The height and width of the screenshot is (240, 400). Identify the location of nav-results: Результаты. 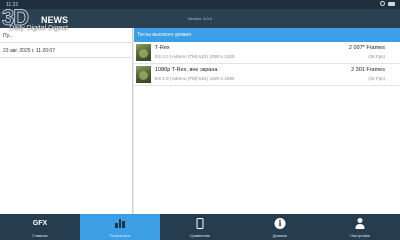
(120, 227).